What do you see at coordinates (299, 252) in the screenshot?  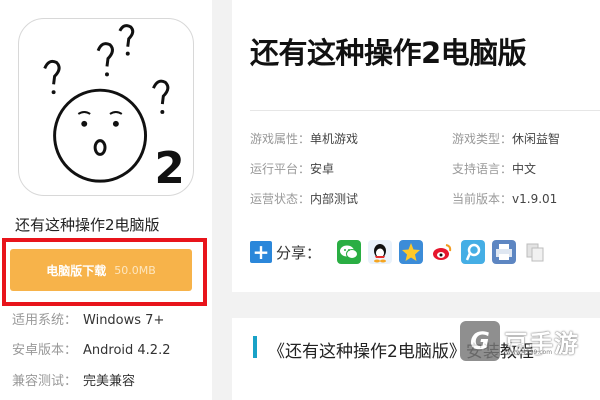 I see `share-label: 分享：` at bounding box center [299, 252].